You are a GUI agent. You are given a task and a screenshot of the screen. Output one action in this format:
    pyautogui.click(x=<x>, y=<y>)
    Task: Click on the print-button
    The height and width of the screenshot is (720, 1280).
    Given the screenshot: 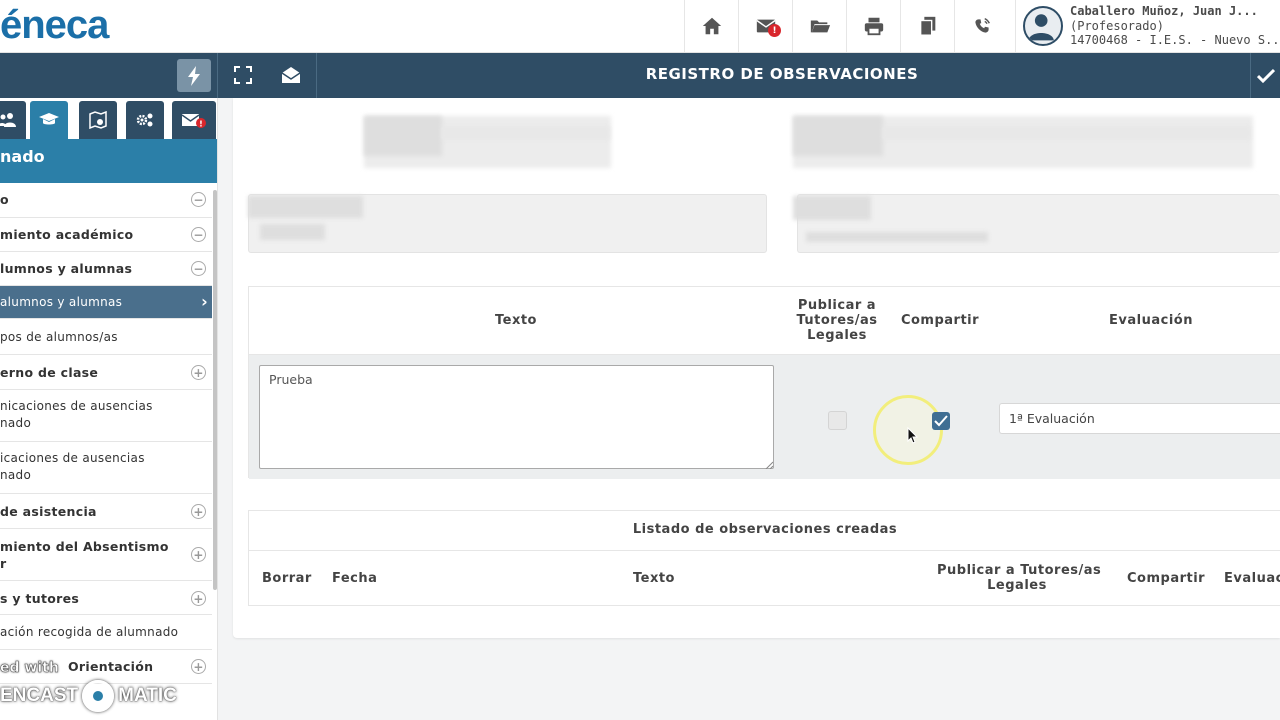 What is the action you would take?
    pyautogui.click(x=873, y=26)
    